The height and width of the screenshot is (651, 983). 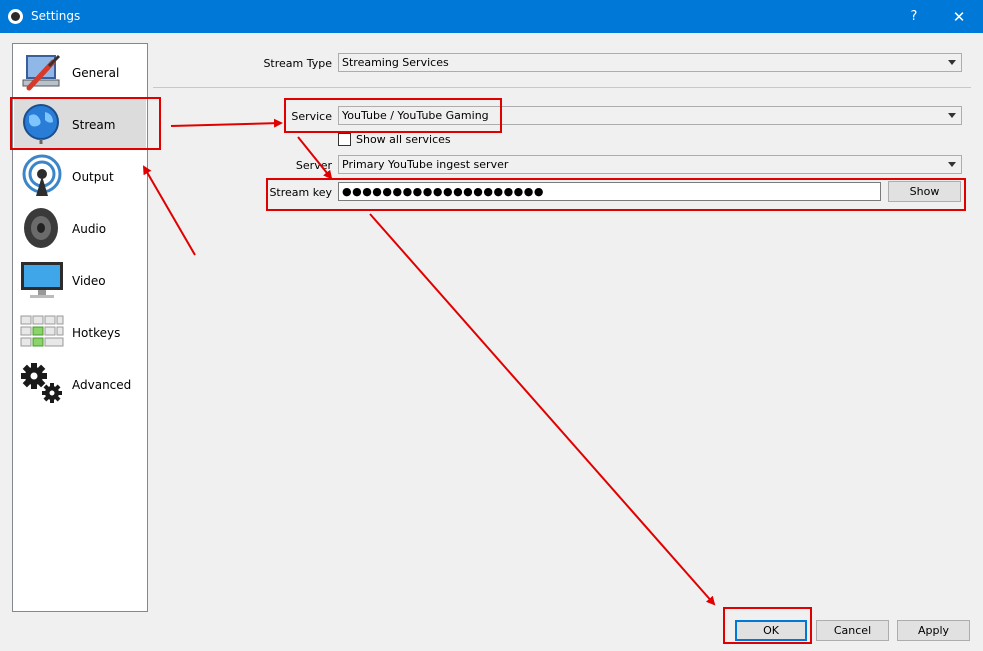 I want to click on sidebar-item-stream: Stream, so click(x=80, y=124).